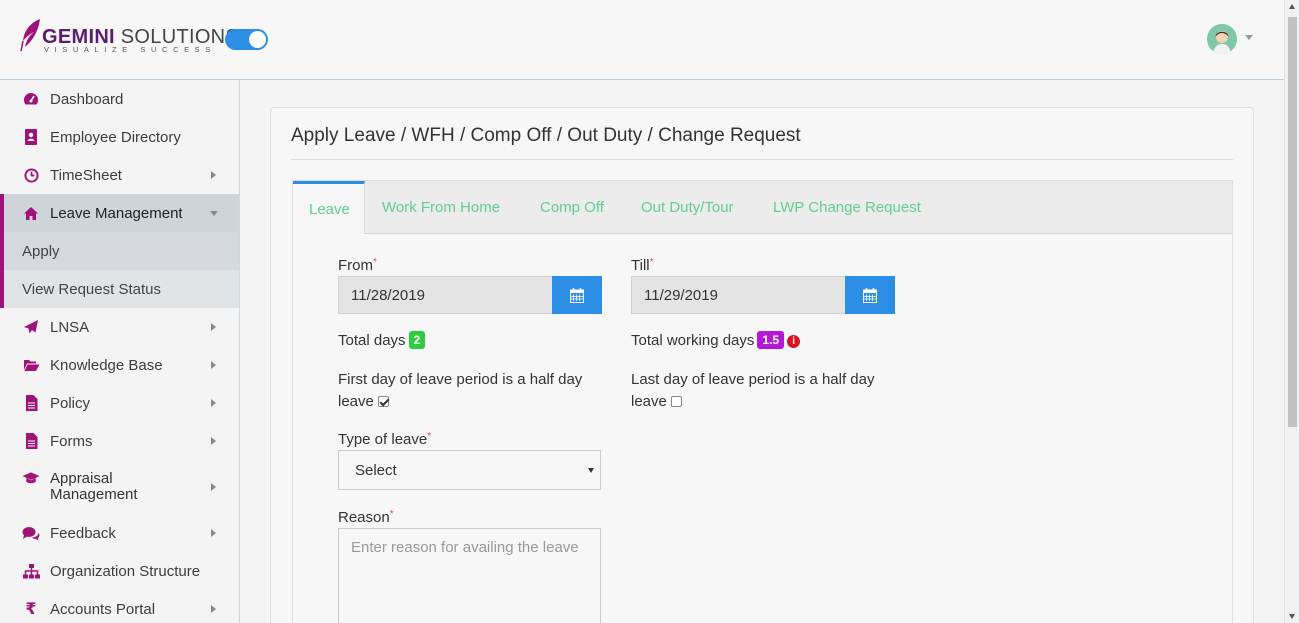 The image size is (1299, 623). I want to click on sidebar-item-label: Employee Directory, so click(115, 137).